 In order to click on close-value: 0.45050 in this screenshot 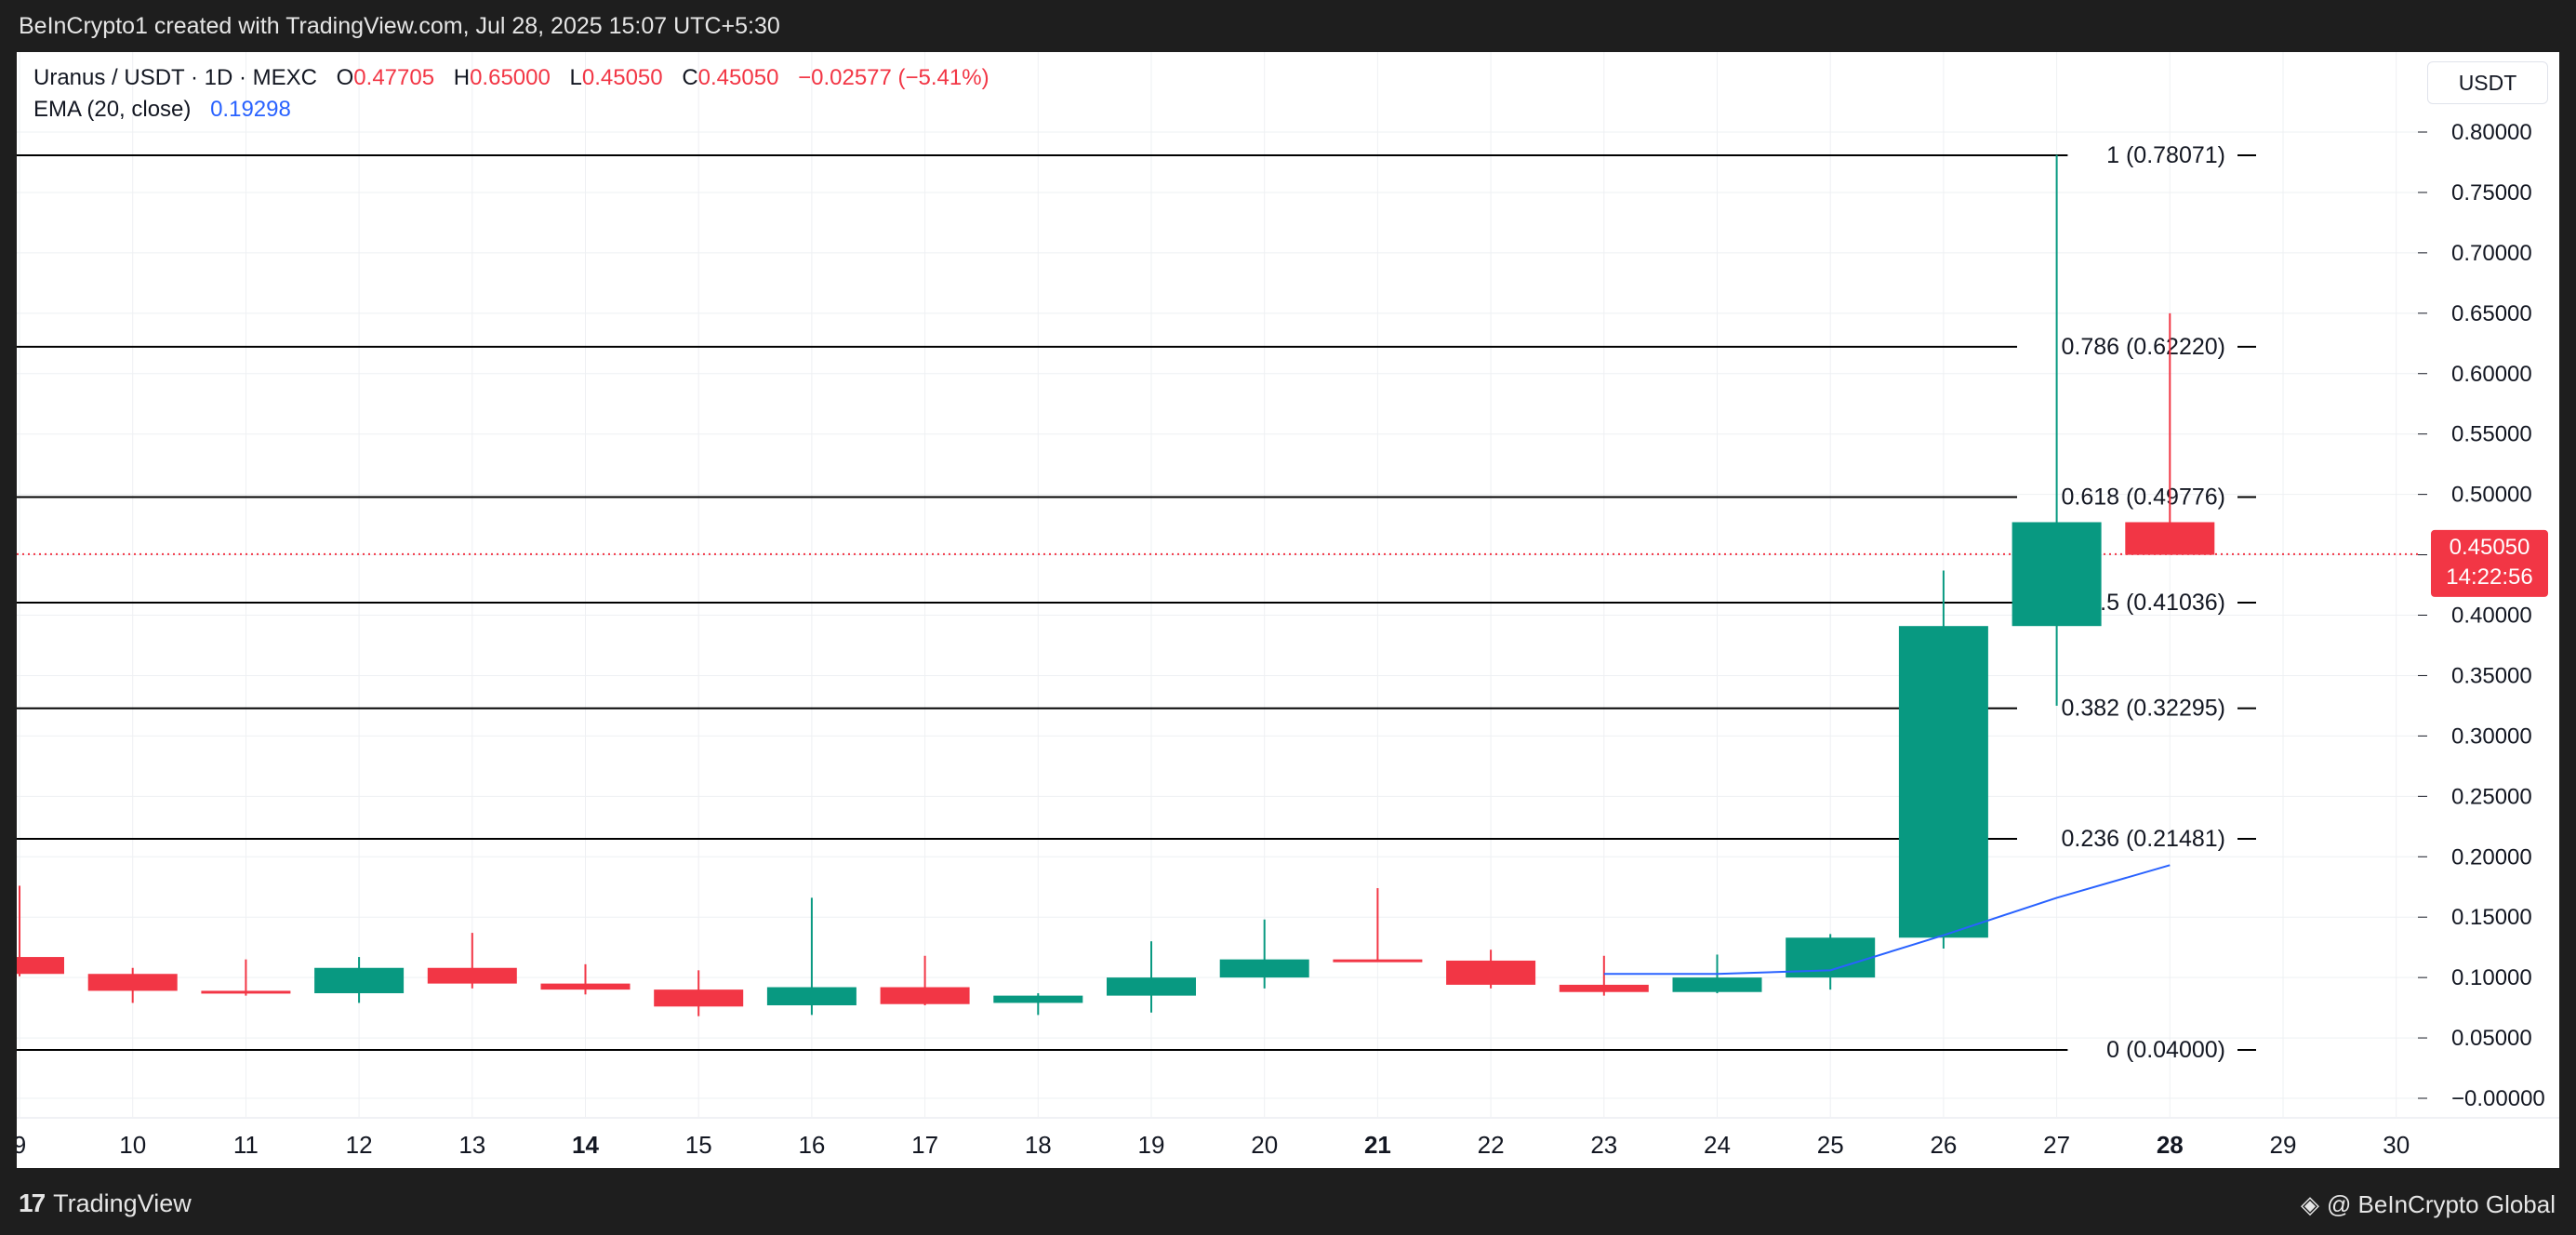, I will do `click(738, 77)`.